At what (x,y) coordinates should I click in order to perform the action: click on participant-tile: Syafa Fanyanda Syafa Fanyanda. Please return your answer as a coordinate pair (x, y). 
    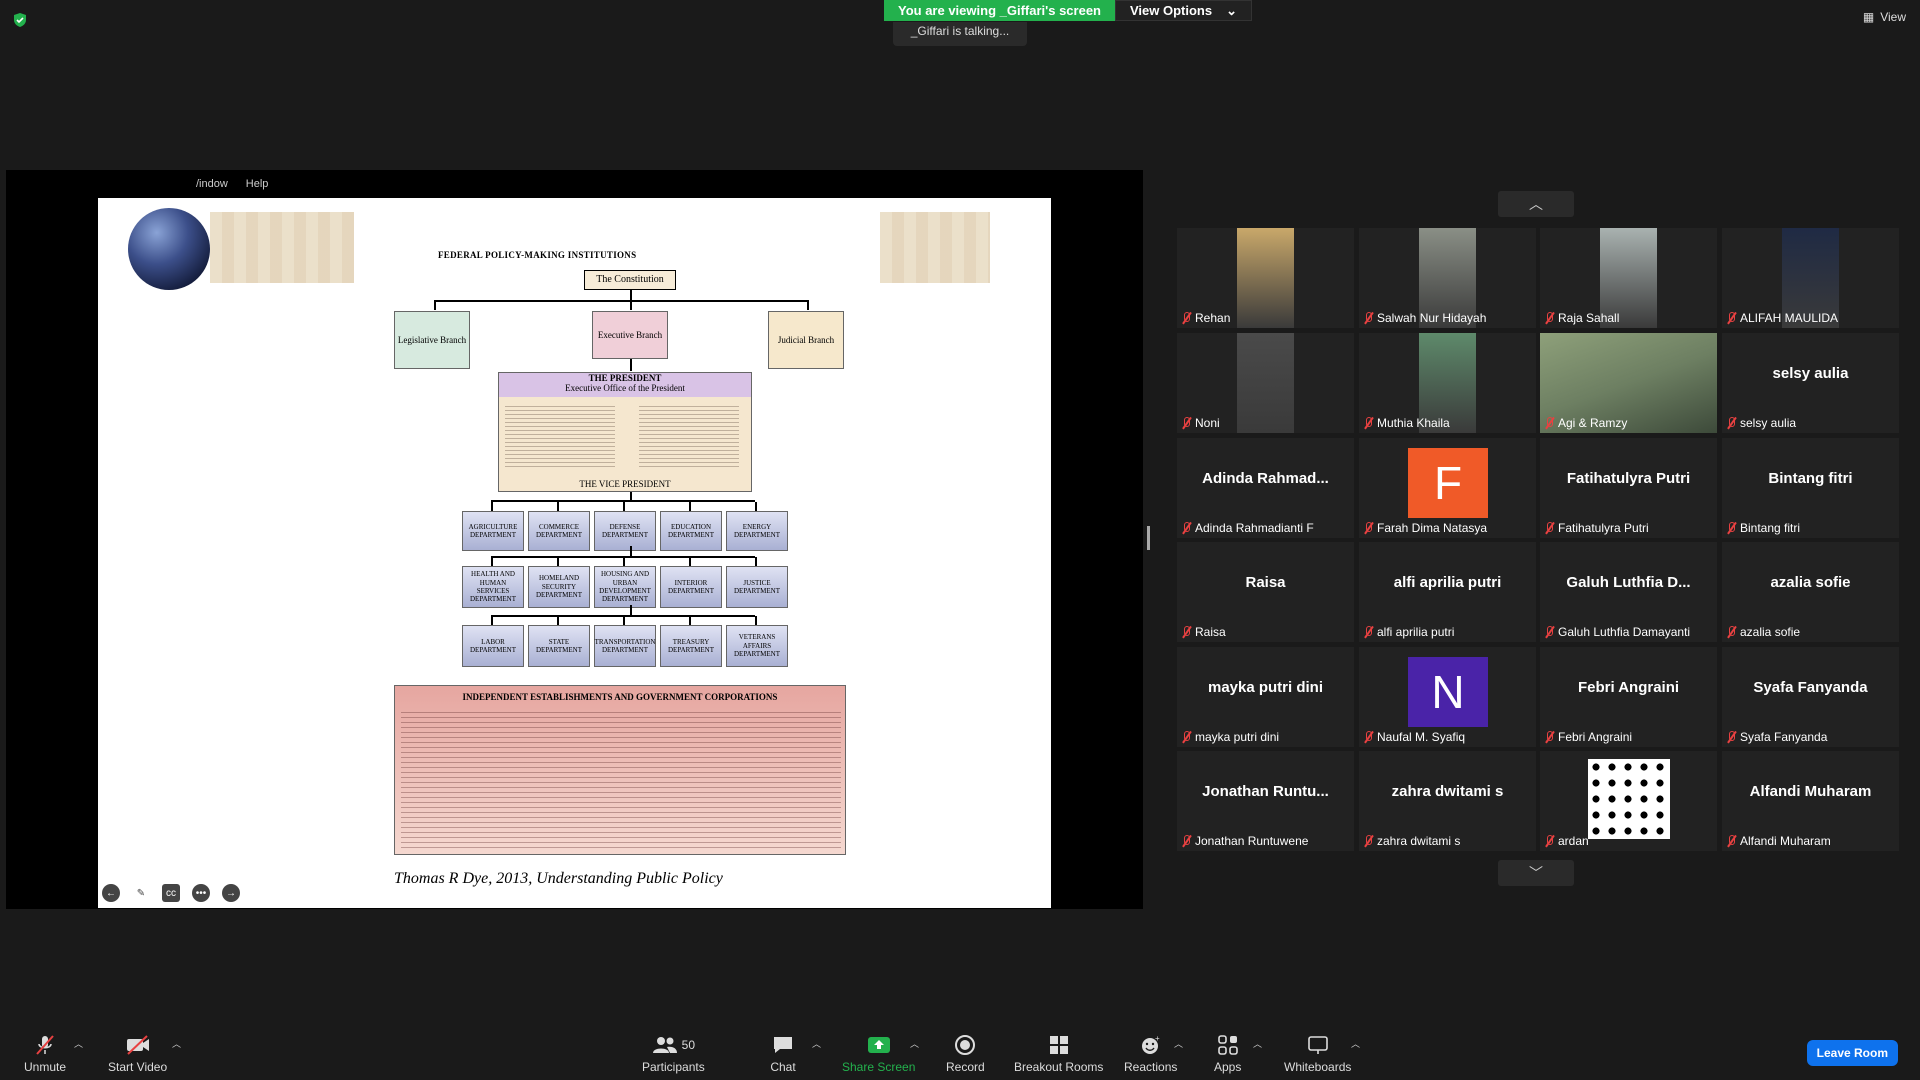
    Looking at the image, I should click on (1810, 697).